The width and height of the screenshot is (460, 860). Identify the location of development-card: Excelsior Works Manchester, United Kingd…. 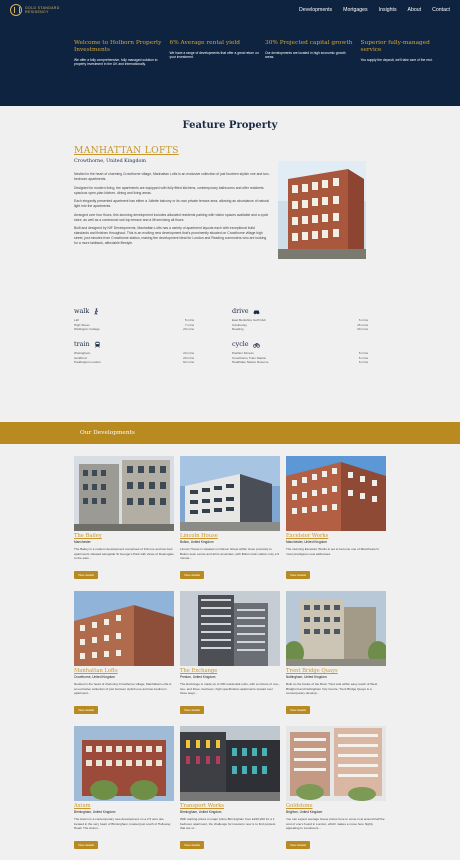
(336, 518).